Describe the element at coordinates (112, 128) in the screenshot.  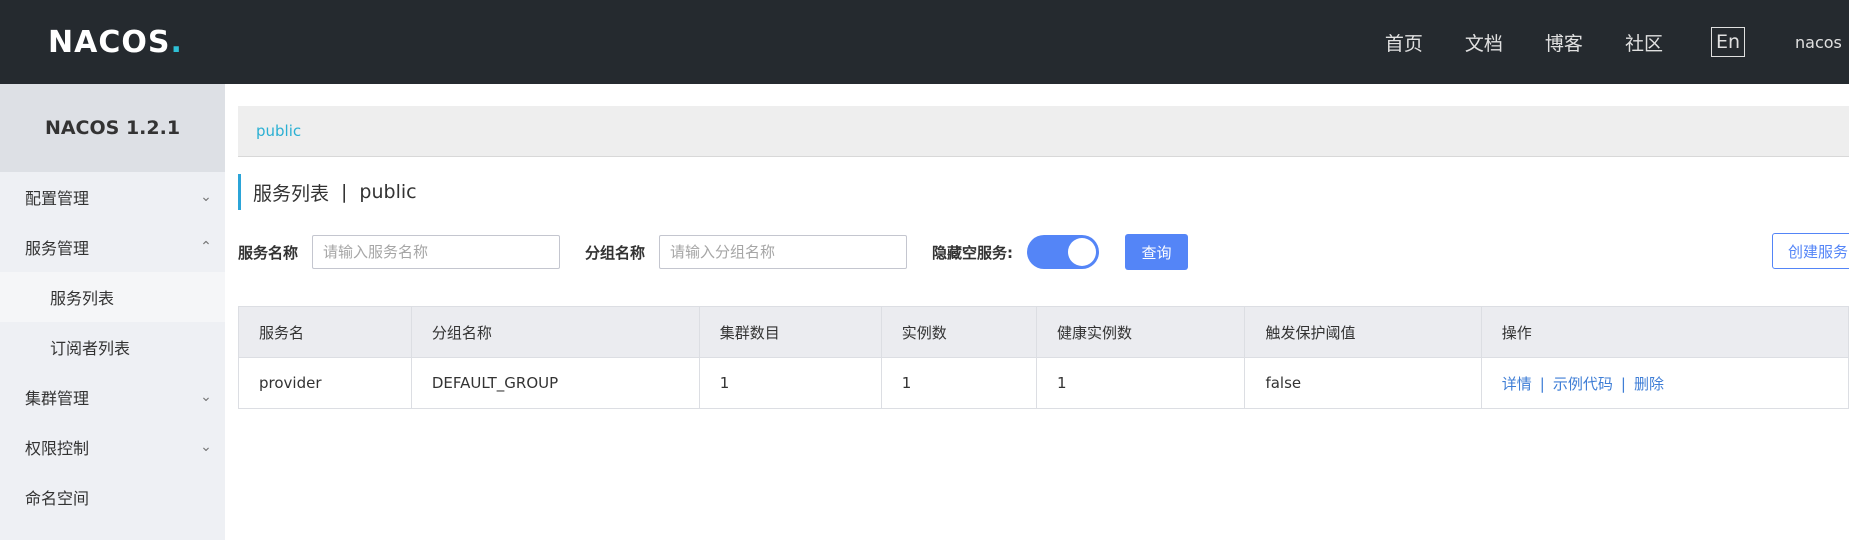
I see `sidebar-title: NACOS 1.2.1` at that location.